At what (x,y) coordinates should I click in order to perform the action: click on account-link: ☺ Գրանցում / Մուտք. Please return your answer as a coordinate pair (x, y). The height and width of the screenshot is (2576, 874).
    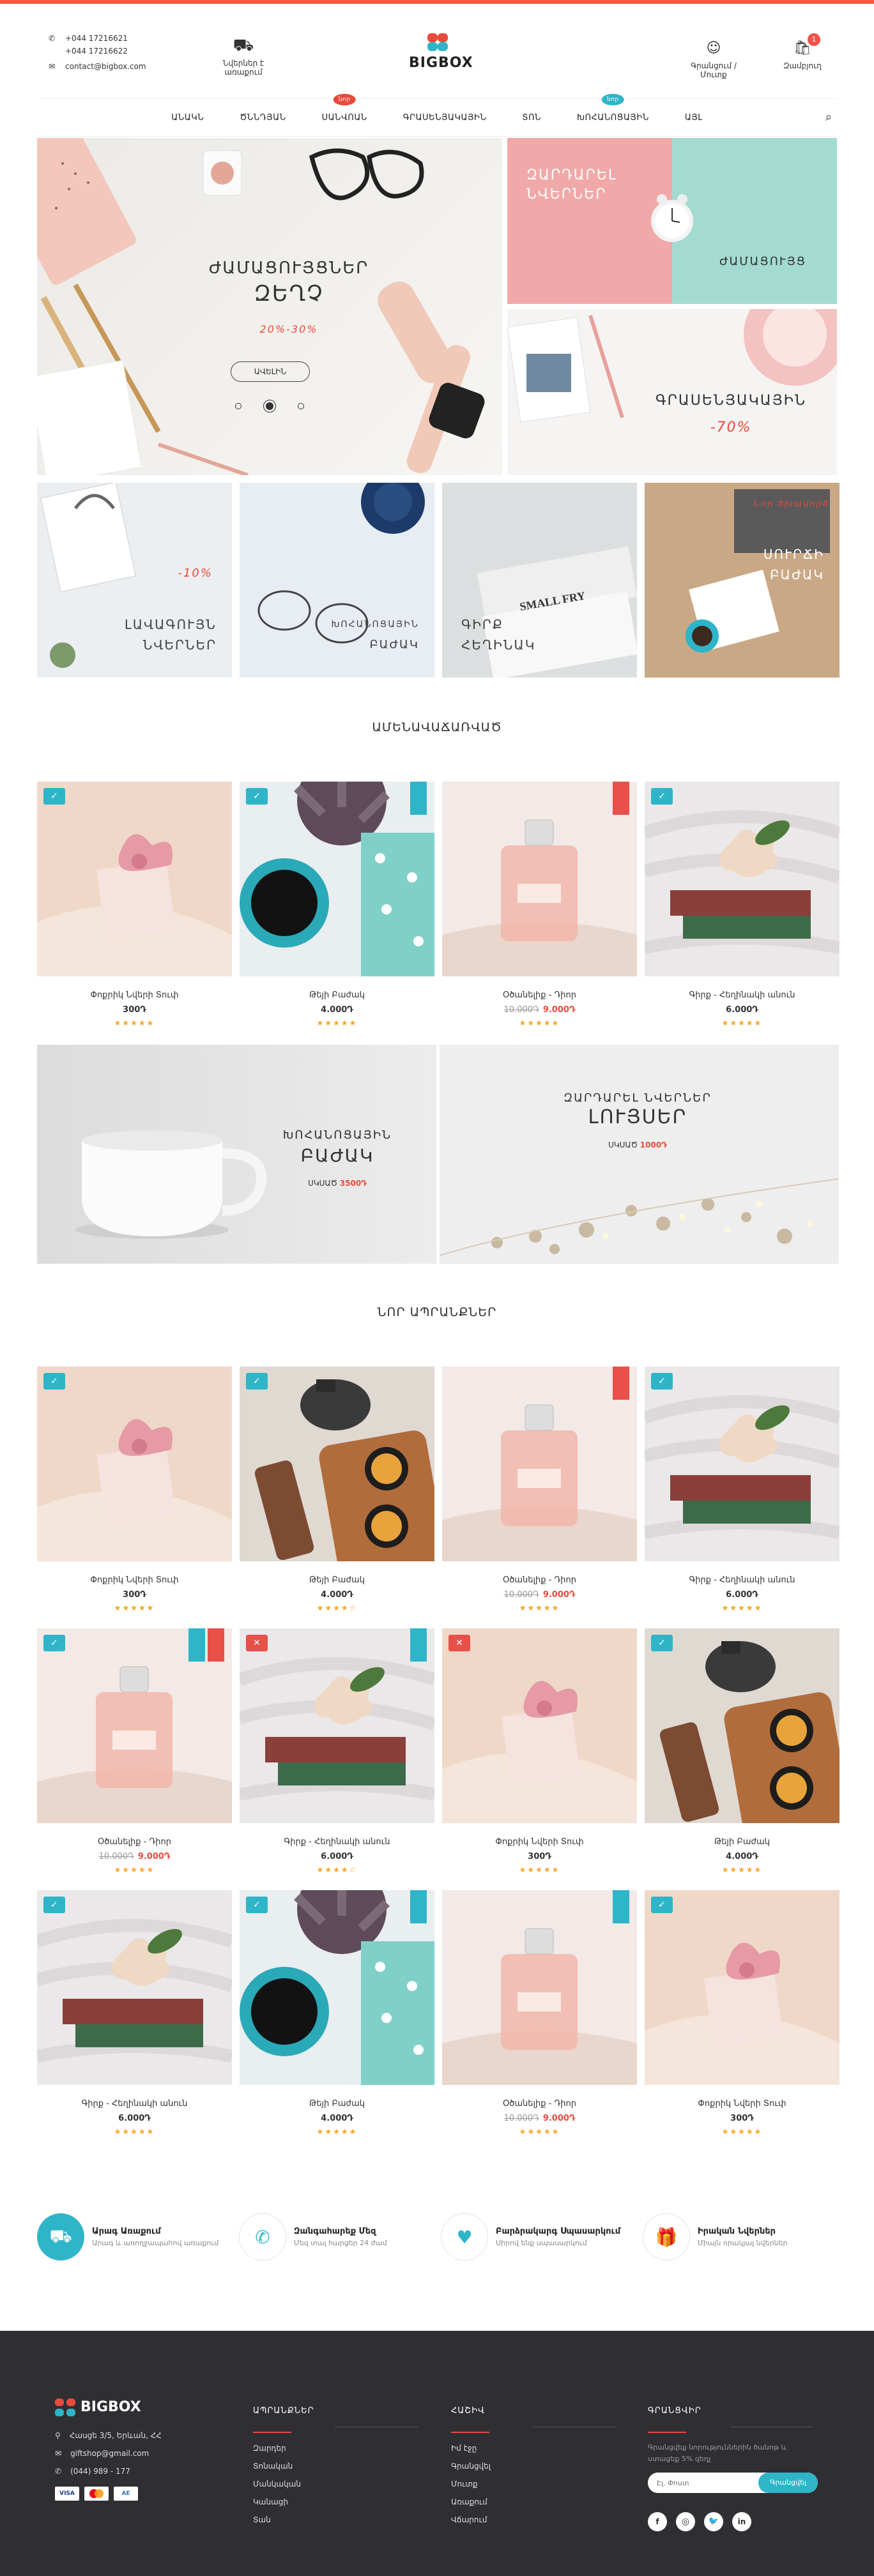
    Looking at the image, I should click on (713, 61).